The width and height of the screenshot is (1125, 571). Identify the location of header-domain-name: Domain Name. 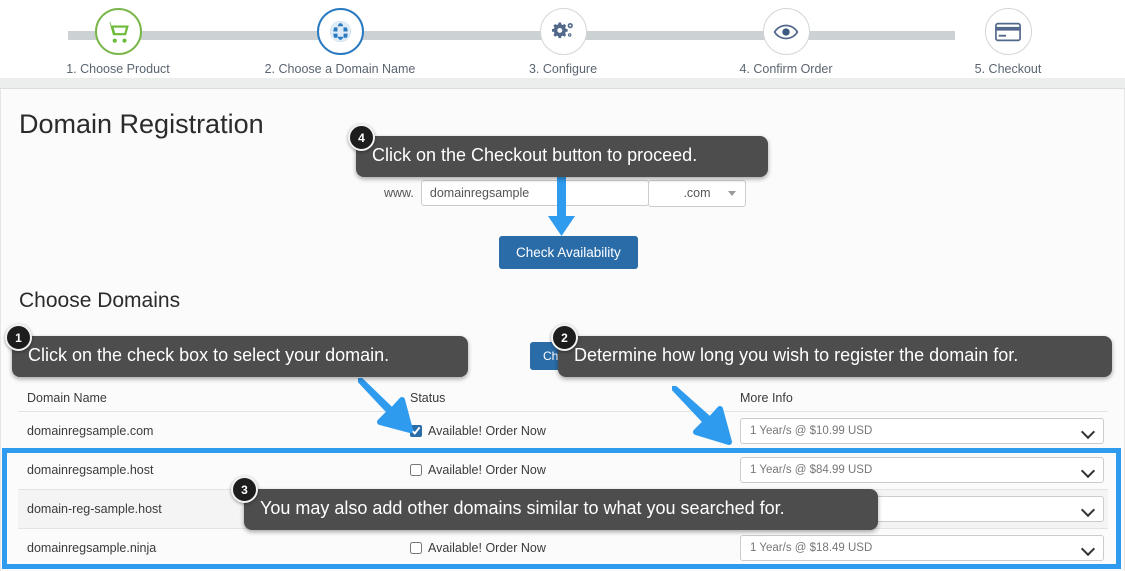
(67, 398).